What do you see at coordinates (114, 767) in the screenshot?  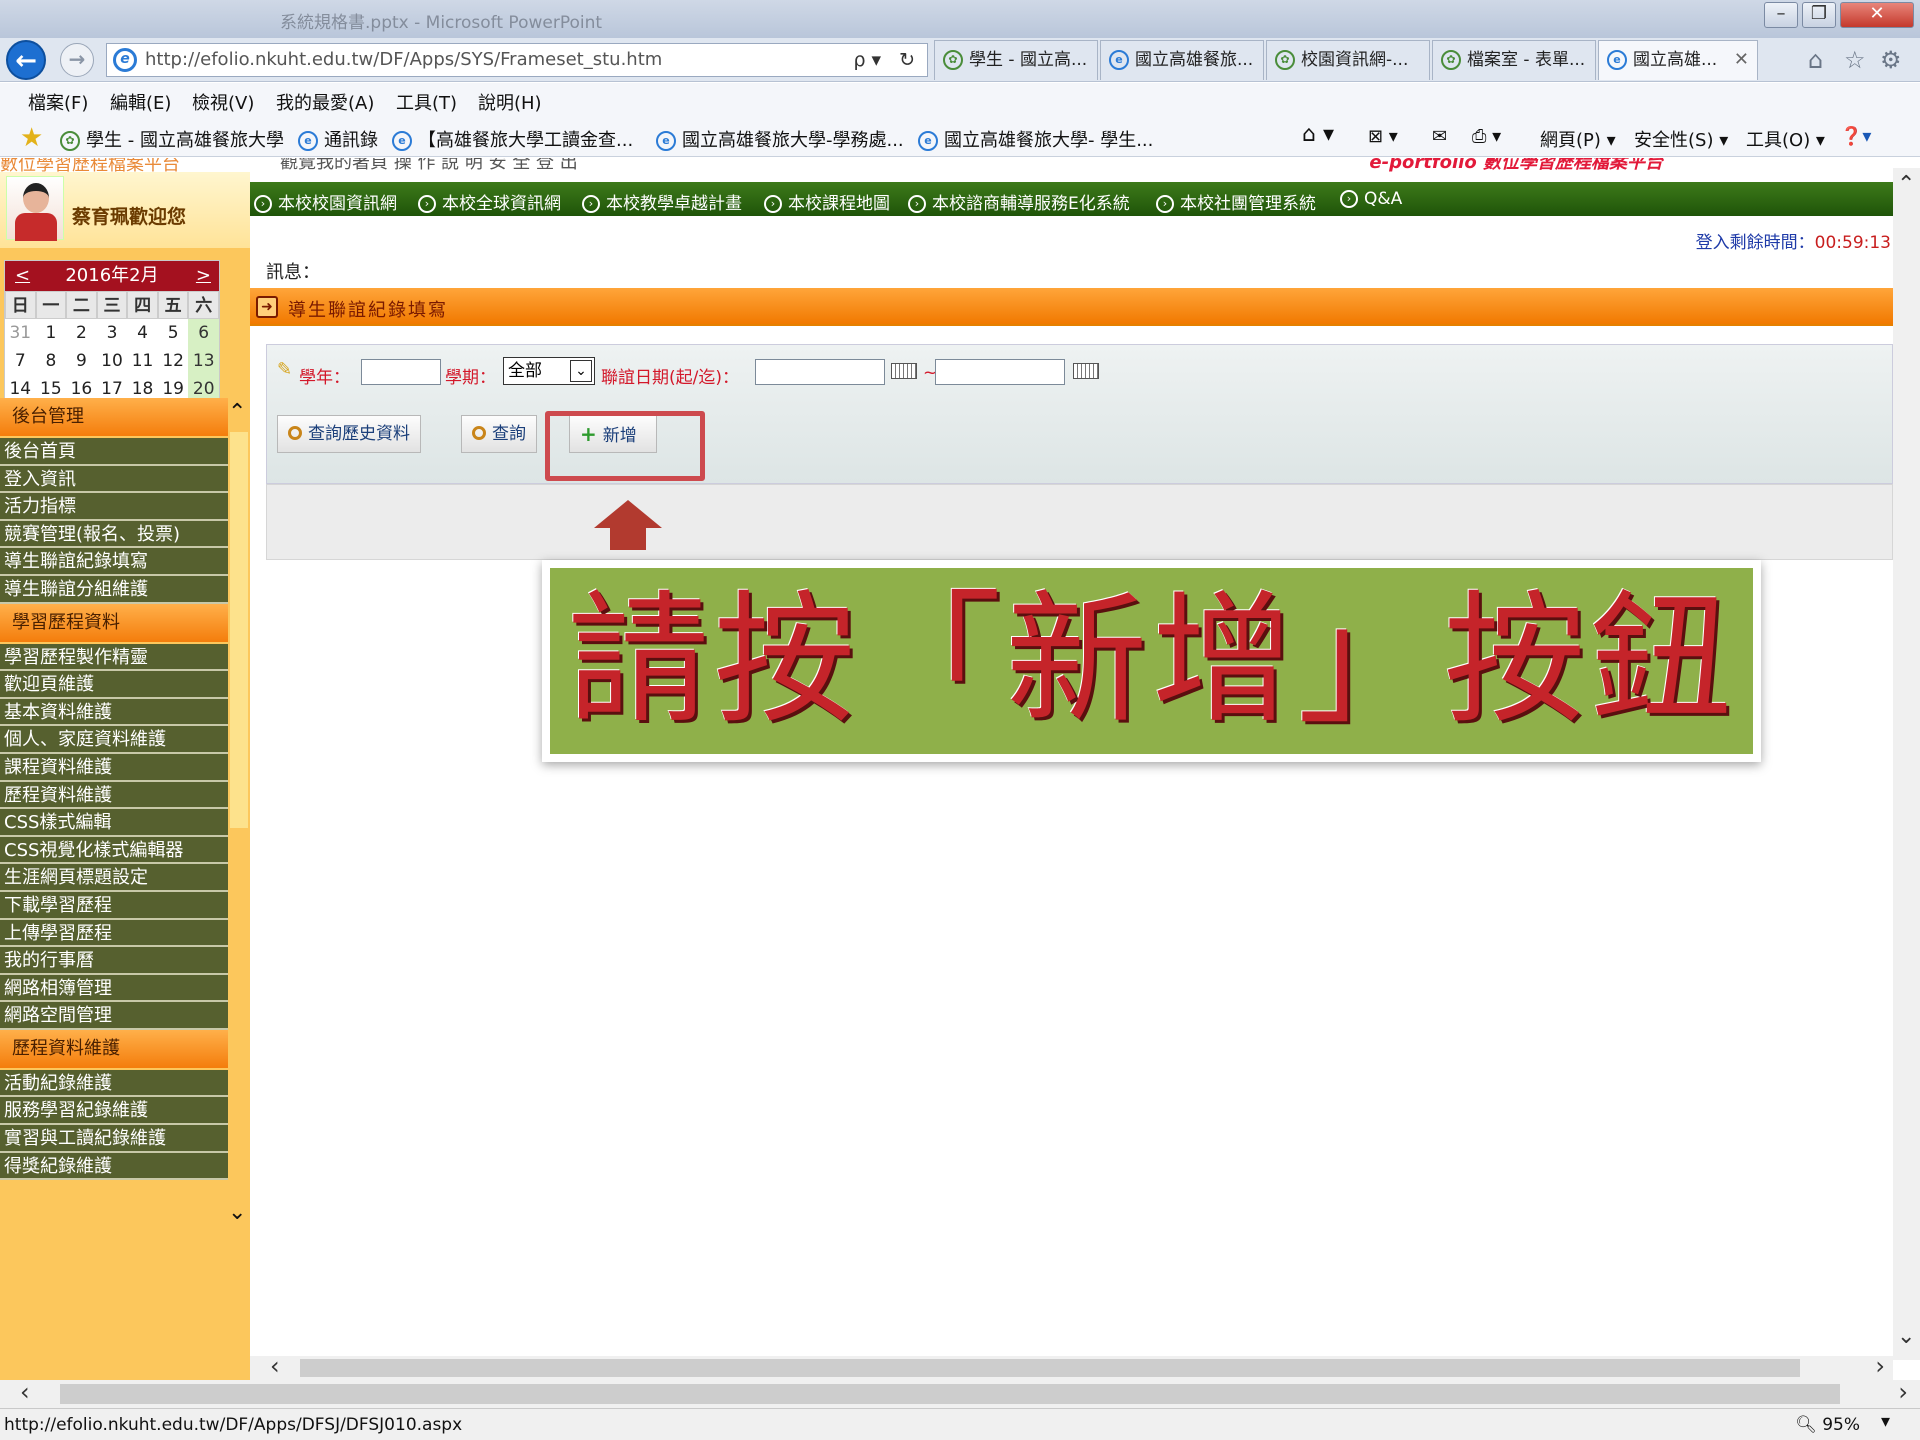 I see `sidebar-item: 課程資料維護` at bounding box center [114, 767].